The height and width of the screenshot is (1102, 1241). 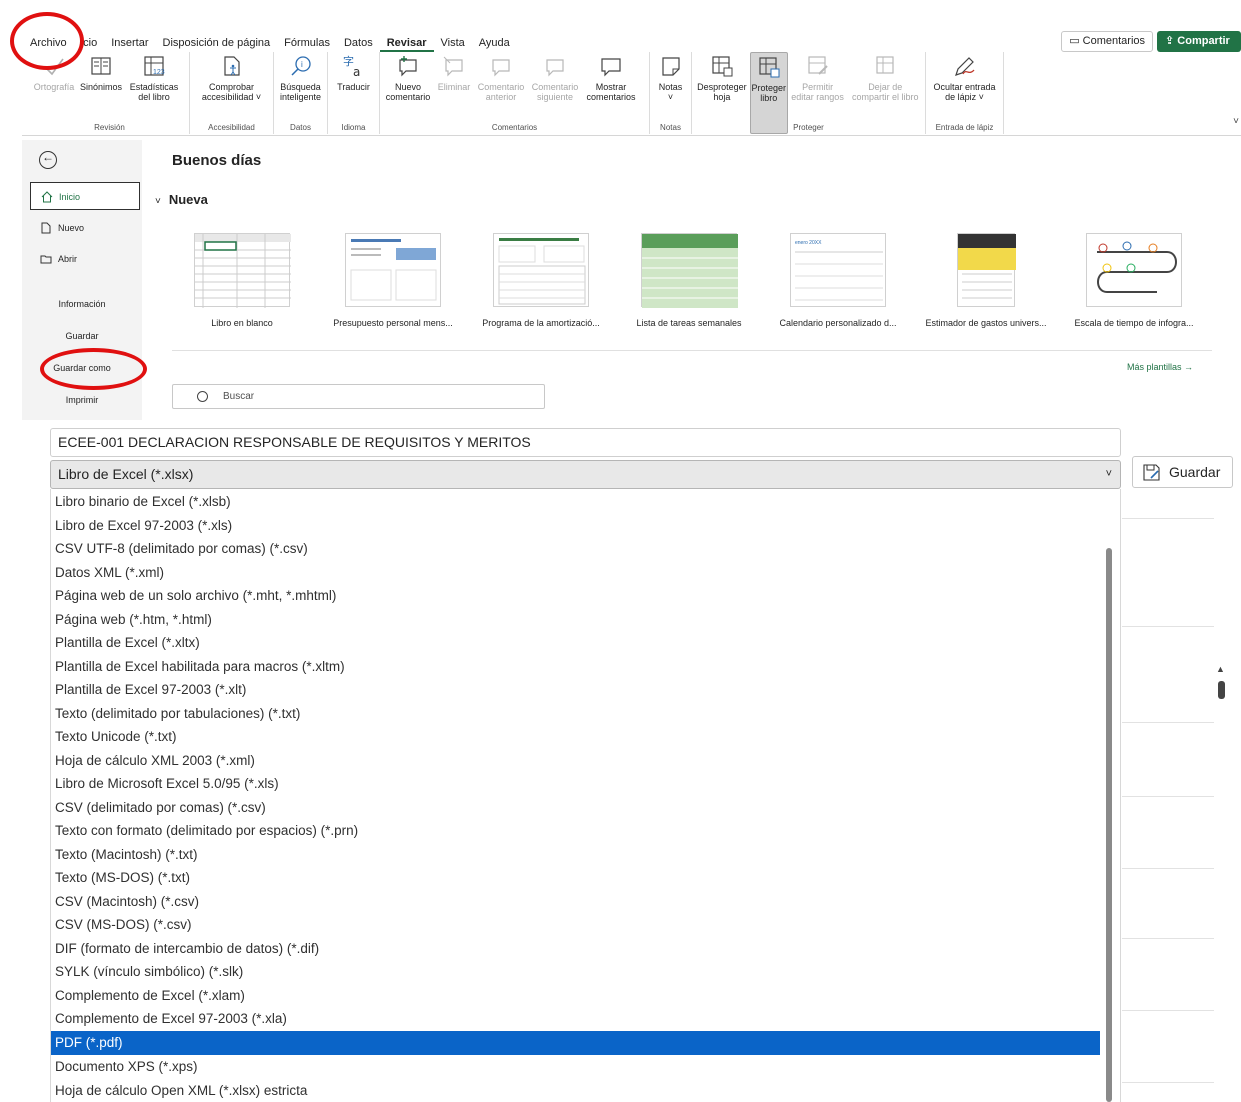 I want to click on file-type-option: CSV (Macintosh) (*.csv), so click(x=575, y=902).